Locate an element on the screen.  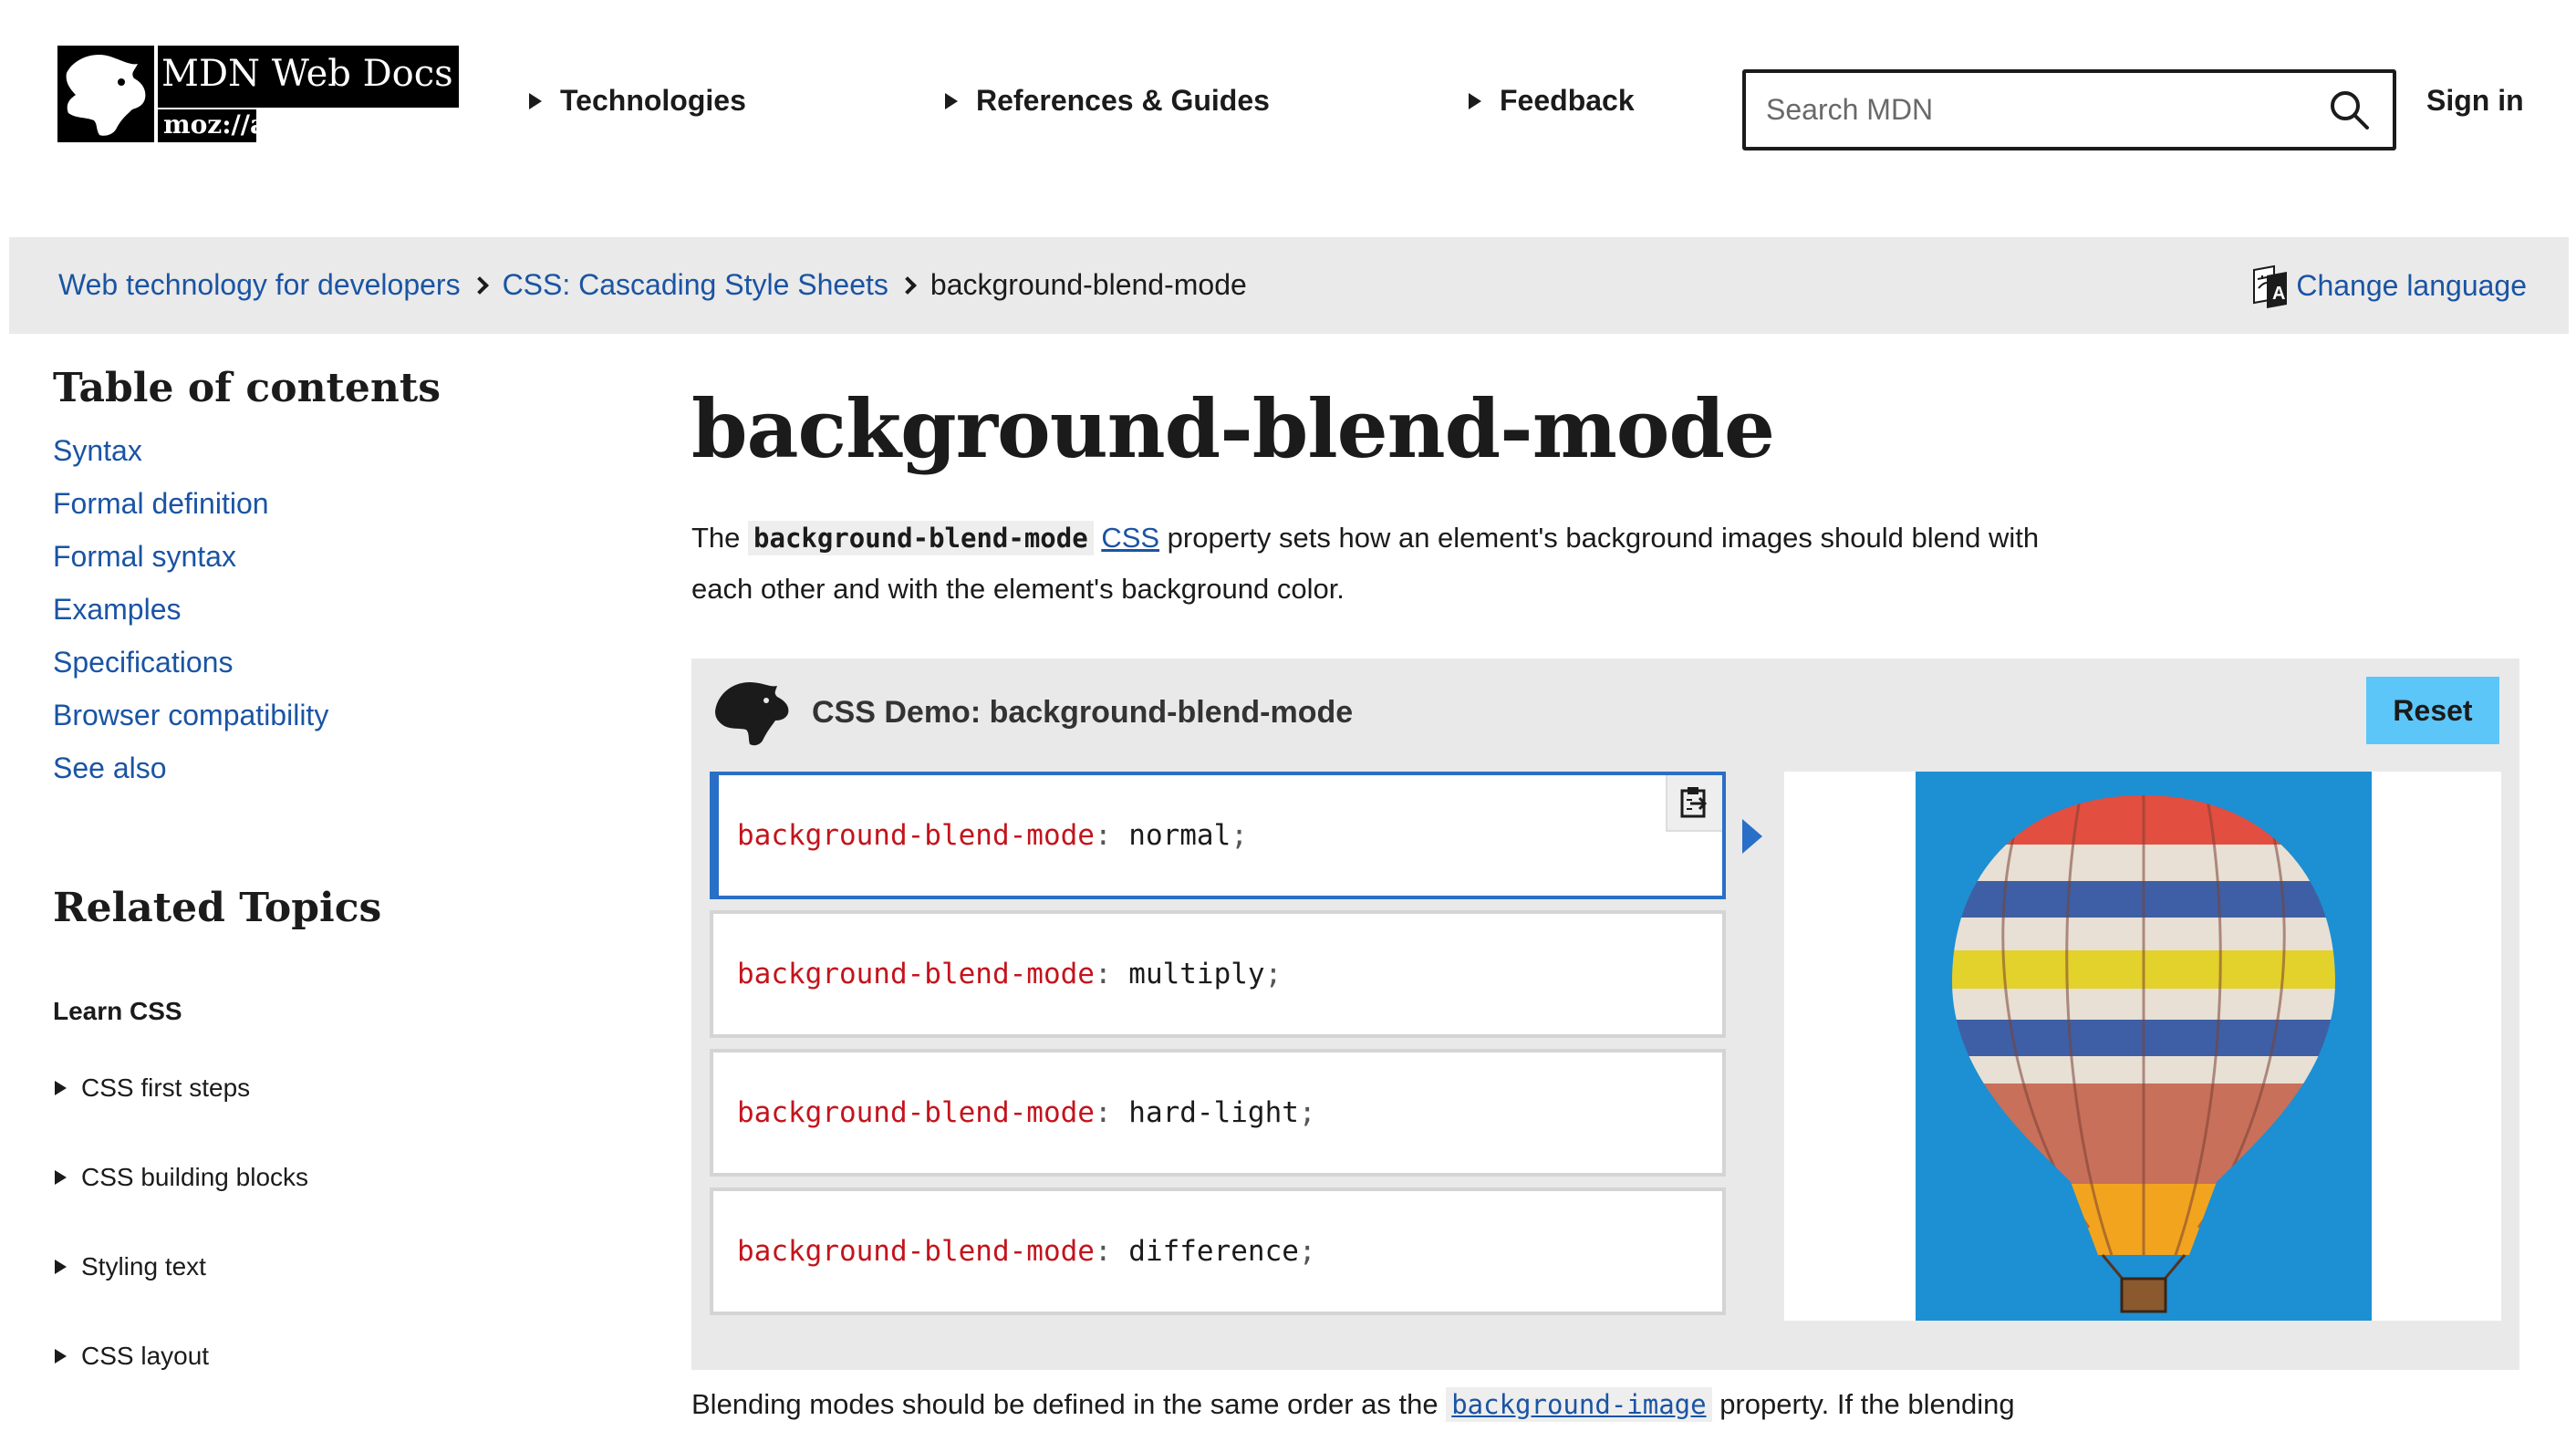
toc-item-formal-syntax: Formal syntax is located at coordinates (326, 556).